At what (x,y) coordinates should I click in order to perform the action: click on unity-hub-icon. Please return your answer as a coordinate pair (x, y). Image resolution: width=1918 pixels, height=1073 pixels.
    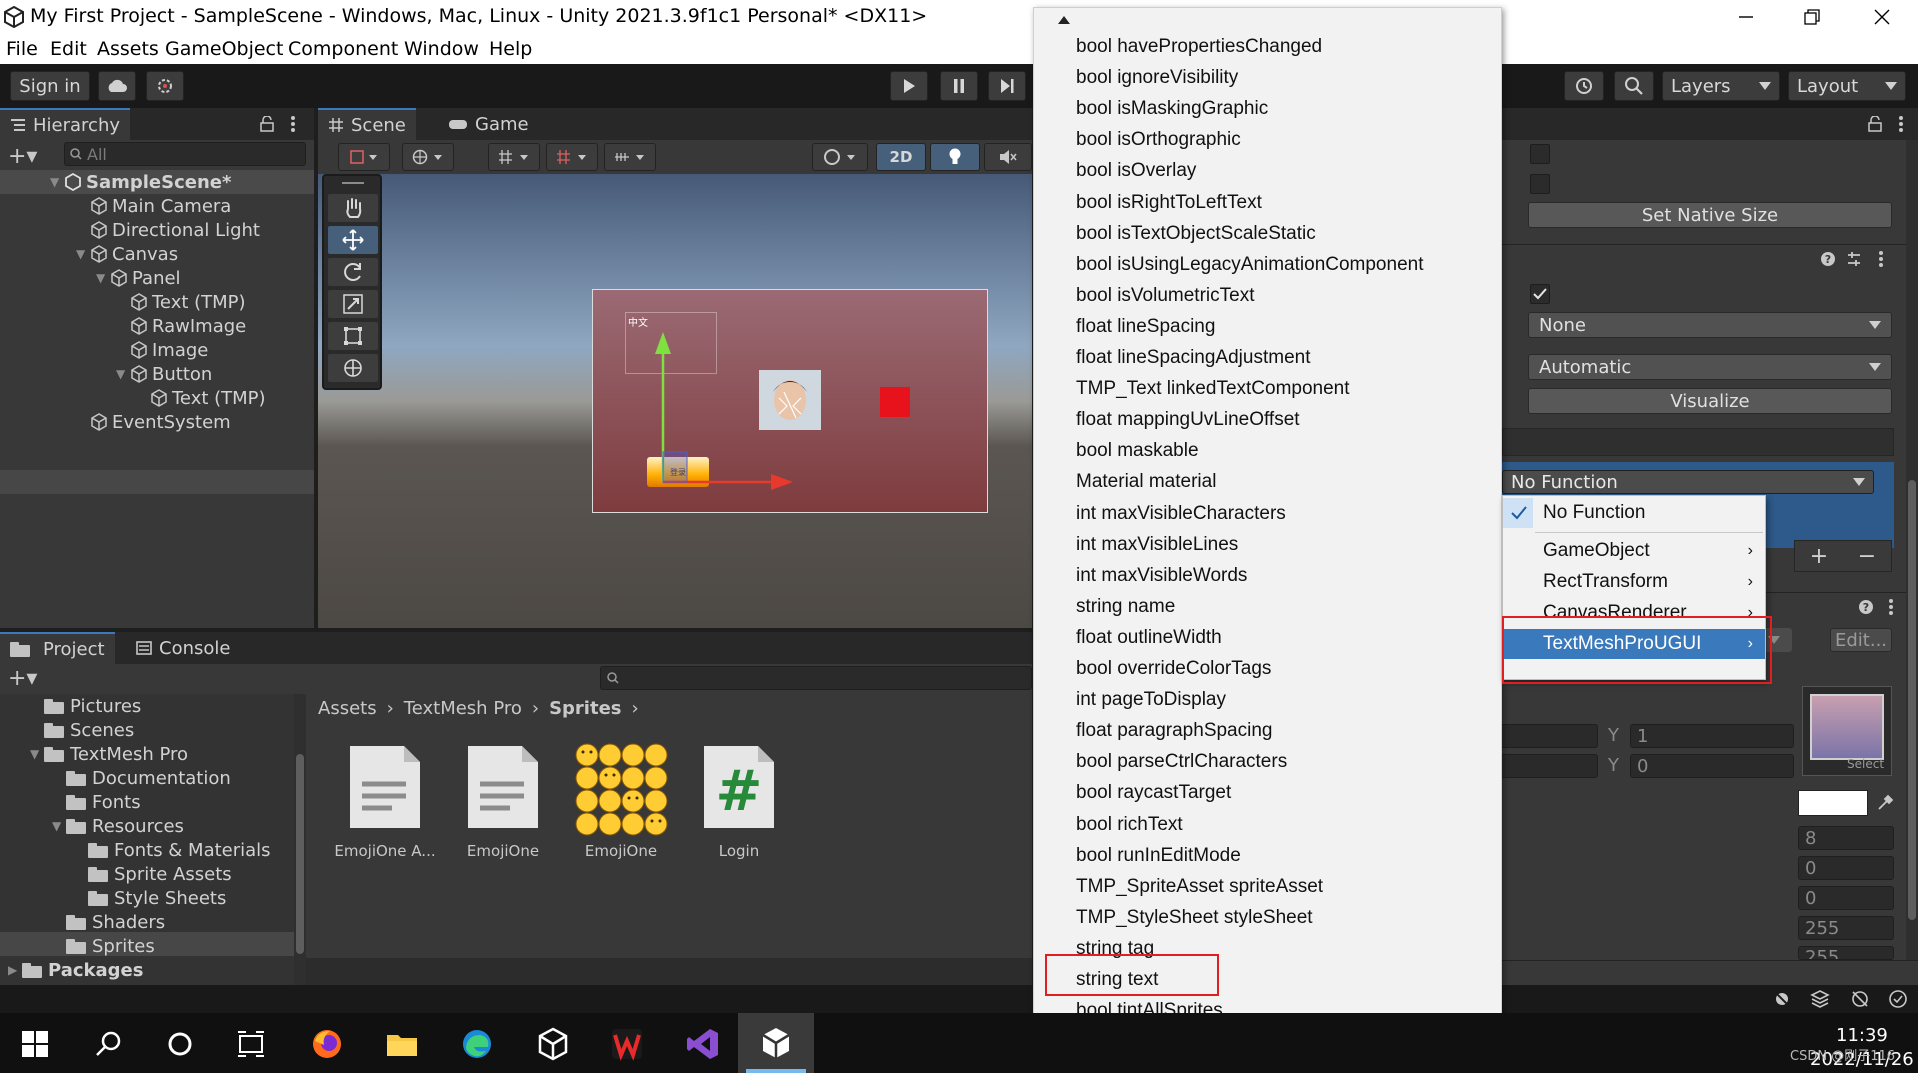
    Looking at the image, I should click on (553, 1044).